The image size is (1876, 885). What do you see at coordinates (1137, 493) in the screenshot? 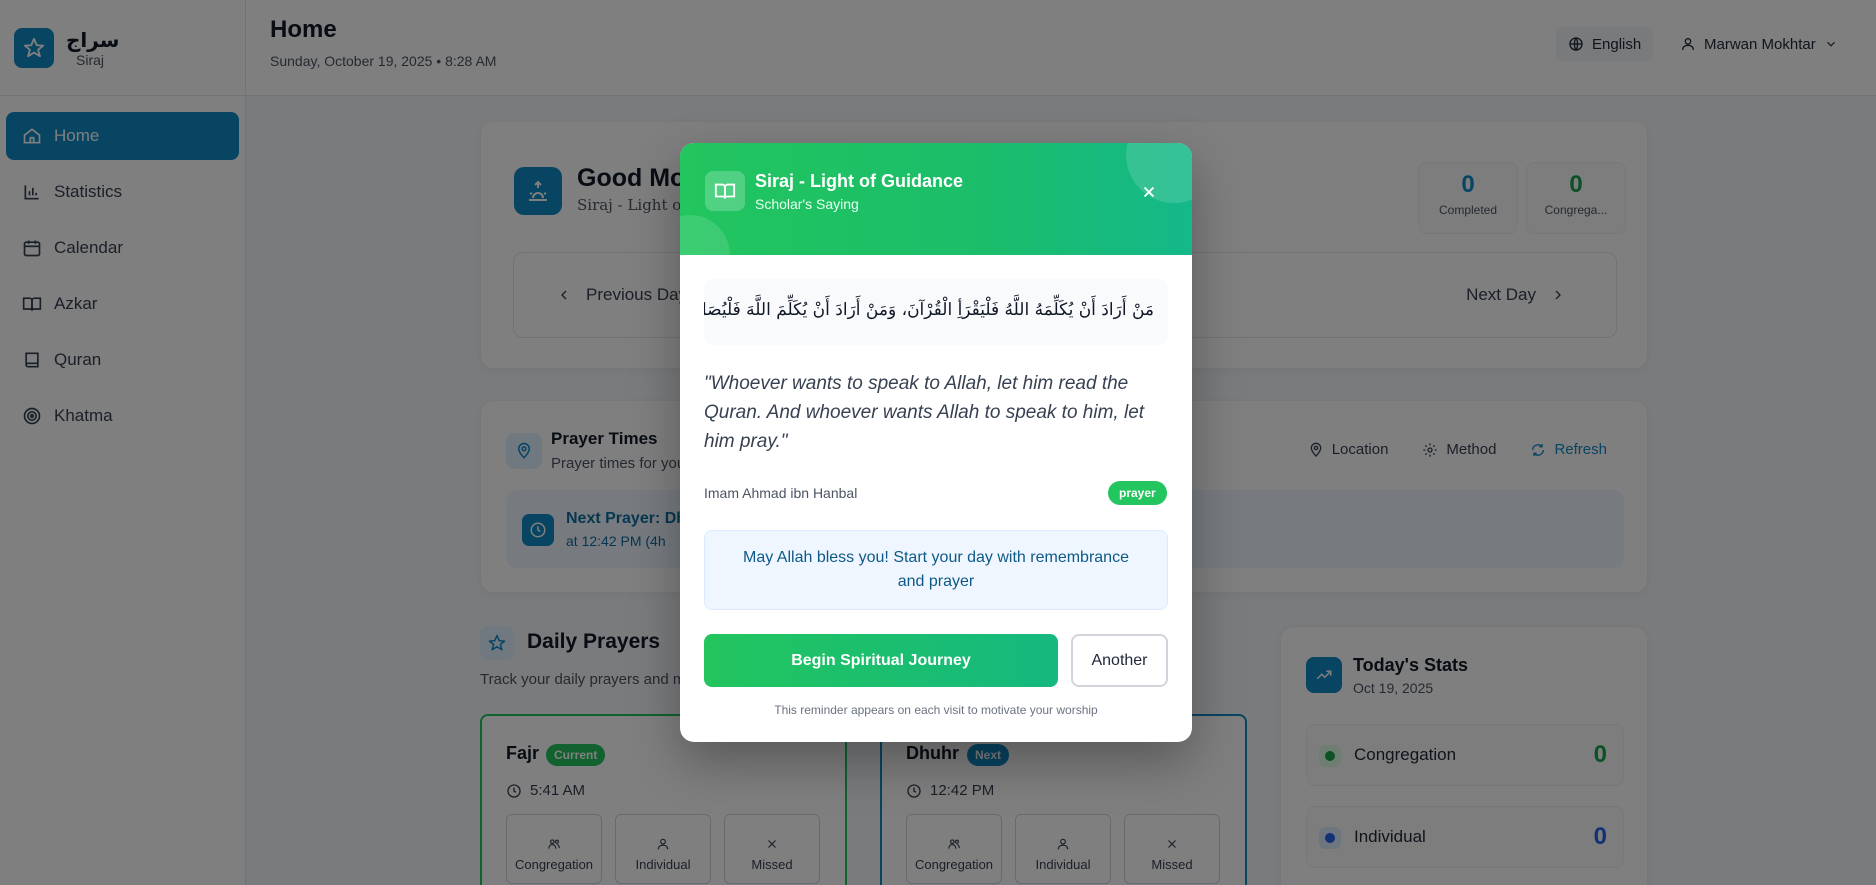
I see `category-tag: prayer` at bounding box center [1137, 493].